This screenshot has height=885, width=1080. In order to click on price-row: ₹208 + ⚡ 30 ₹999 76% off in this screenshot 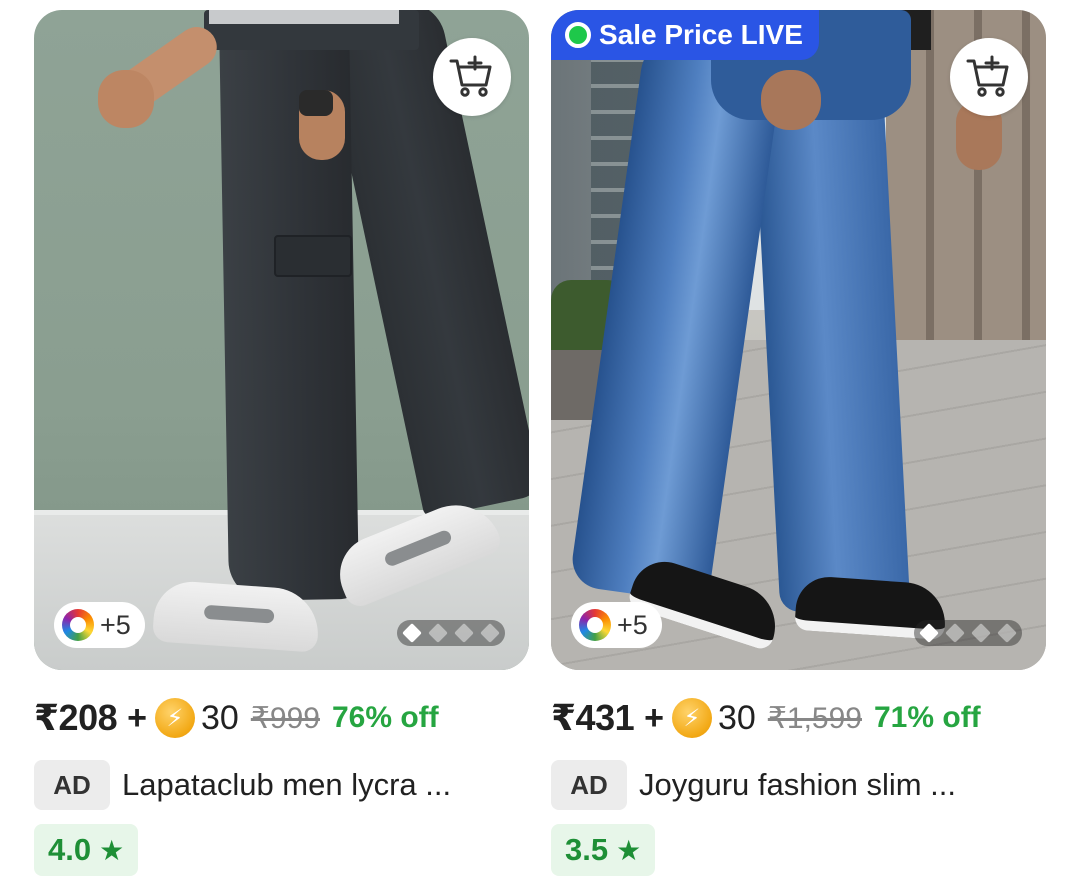, I will do `click(281, 718)`.